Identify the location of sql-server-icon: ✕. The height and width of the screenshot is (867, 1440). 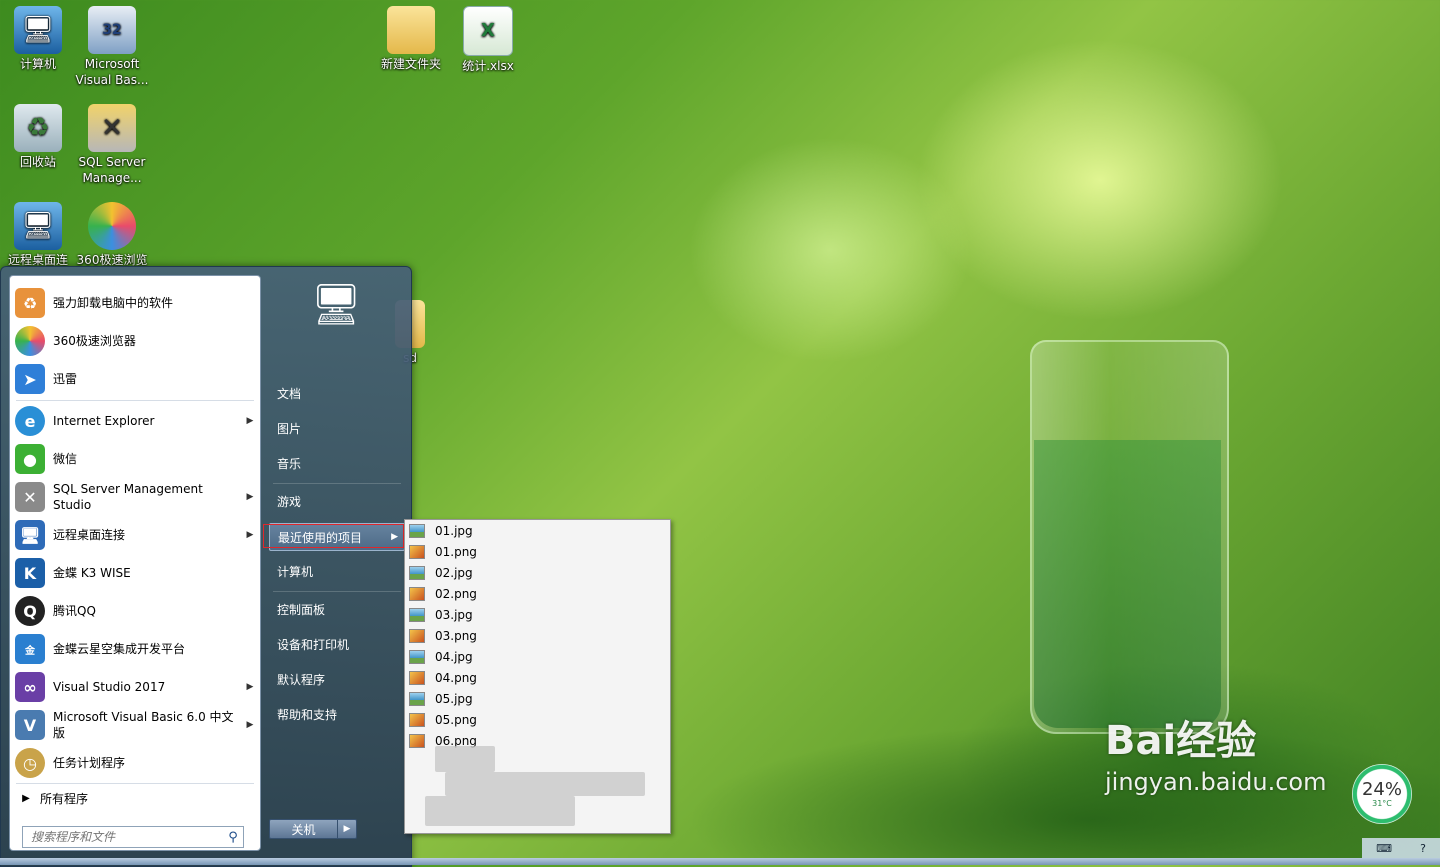
(112, 128).